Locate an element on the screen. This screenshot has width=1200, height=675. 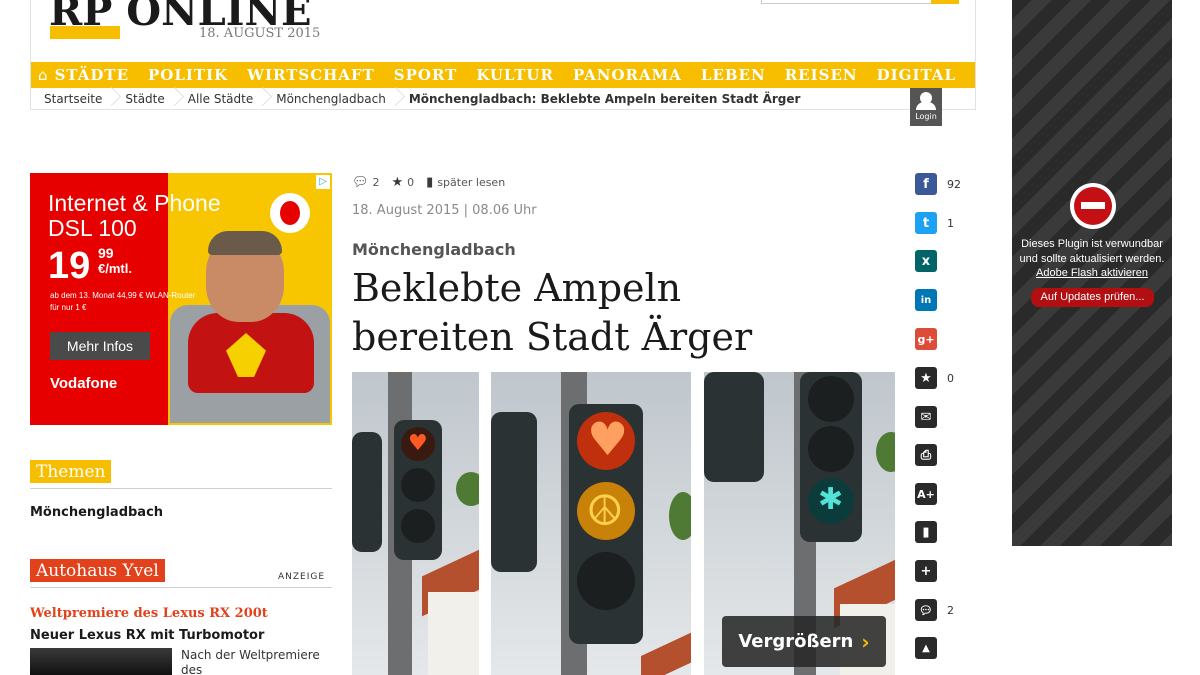
peace-icon: ☮ is located at coordinates (605, 510).